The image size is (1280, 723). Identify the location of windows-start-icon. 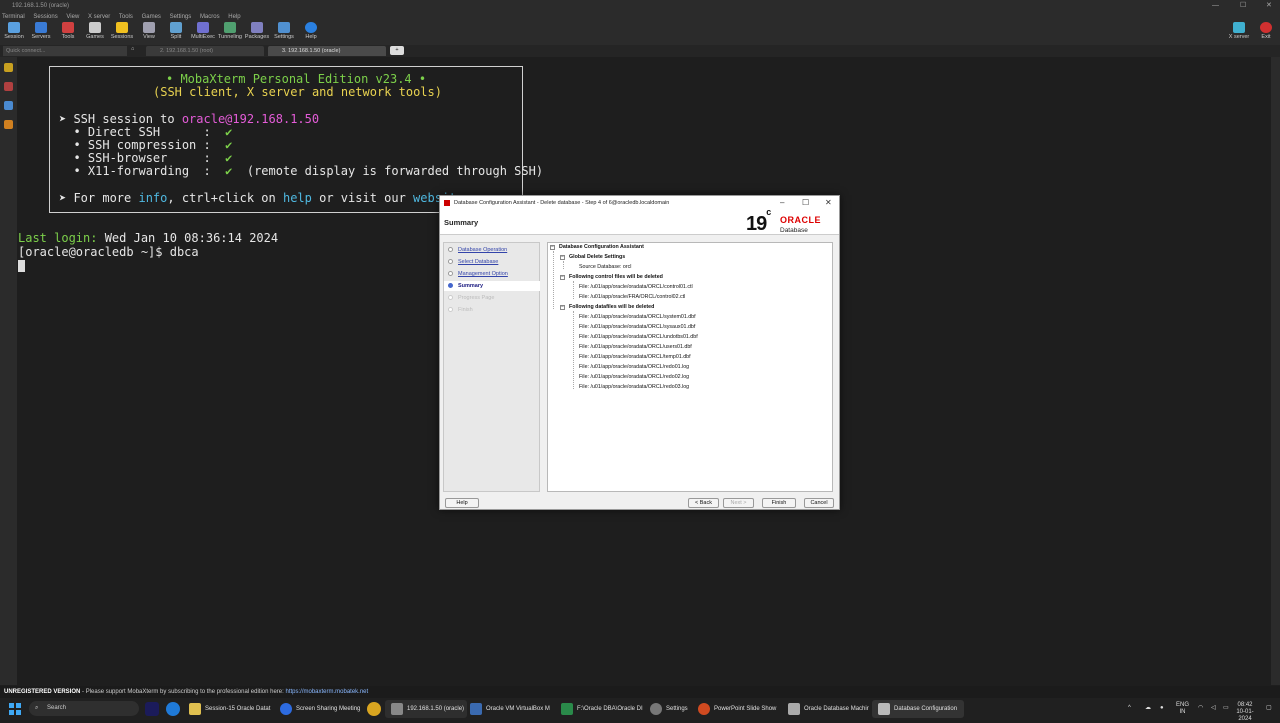
(15, 709).